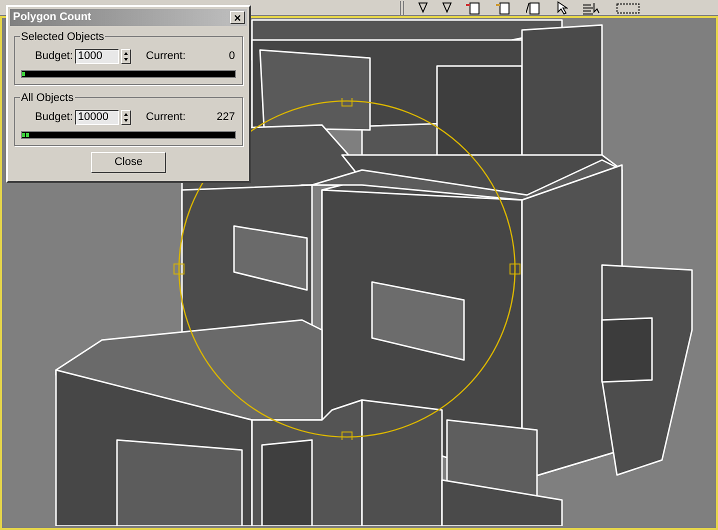 The width and height of the screenshot is (718, 530). What do you see at coordinates (128, 162) in the screenshot?
I see `close-dialog-button: Close` at bounding box center [128, 162].